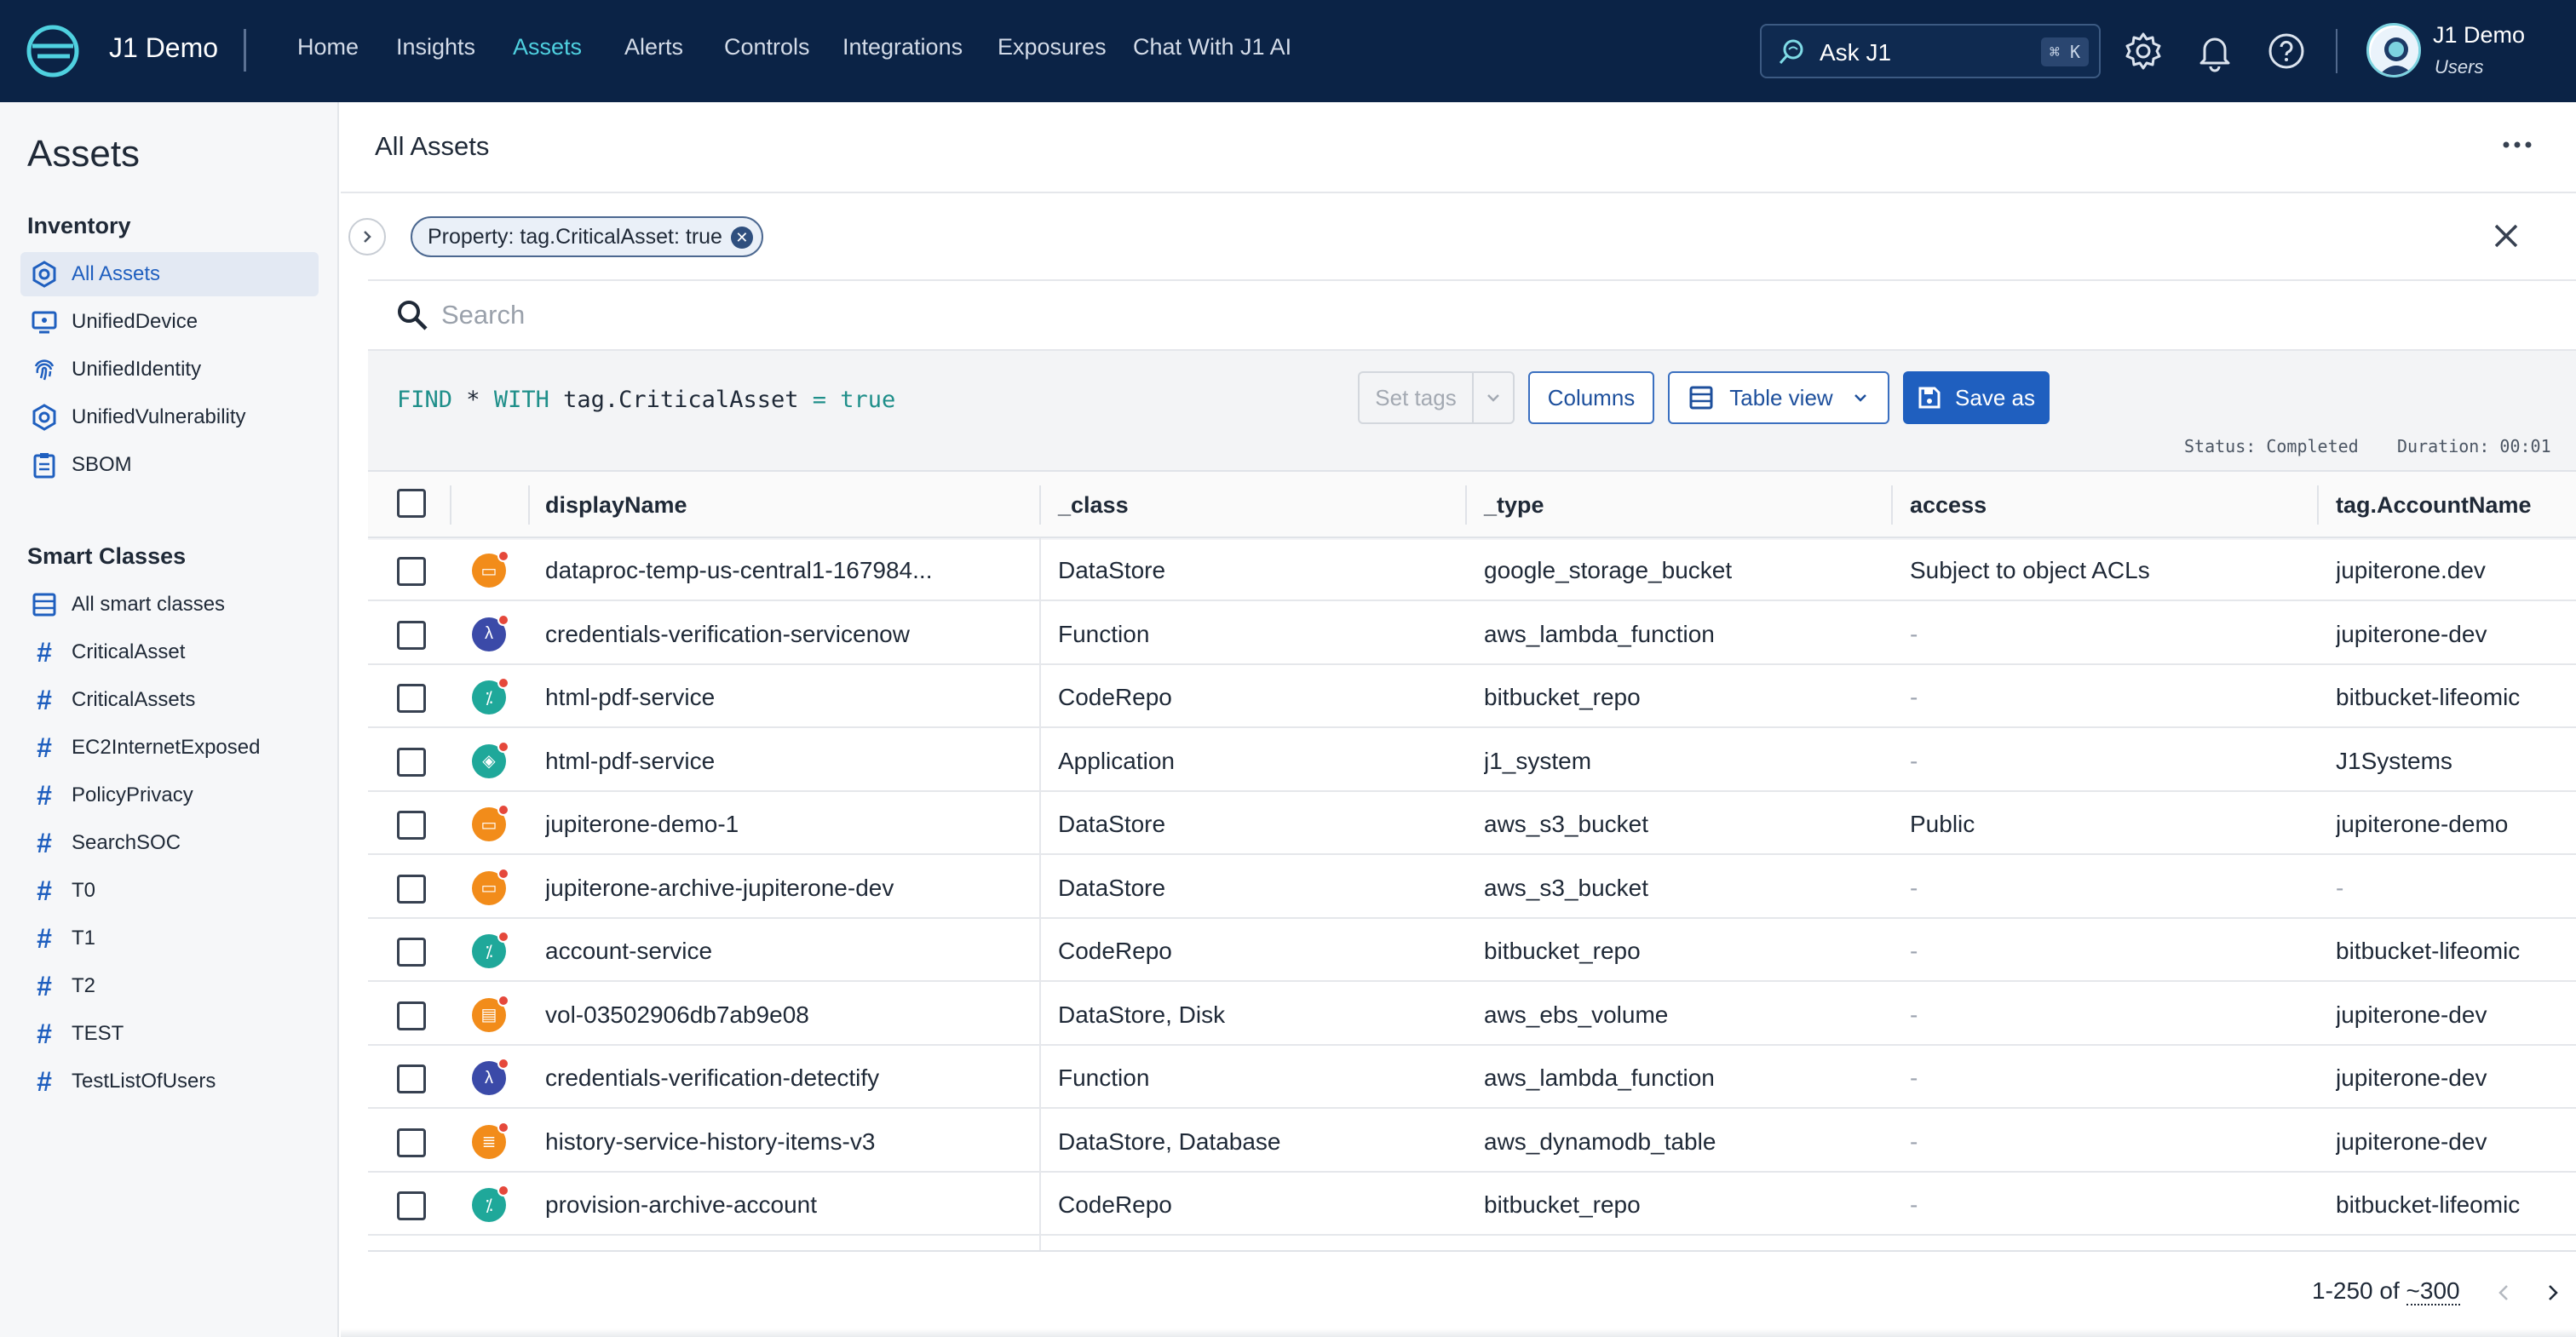  I want to click on column-header-accountname: tag.AccountName, so click(2434, 505).